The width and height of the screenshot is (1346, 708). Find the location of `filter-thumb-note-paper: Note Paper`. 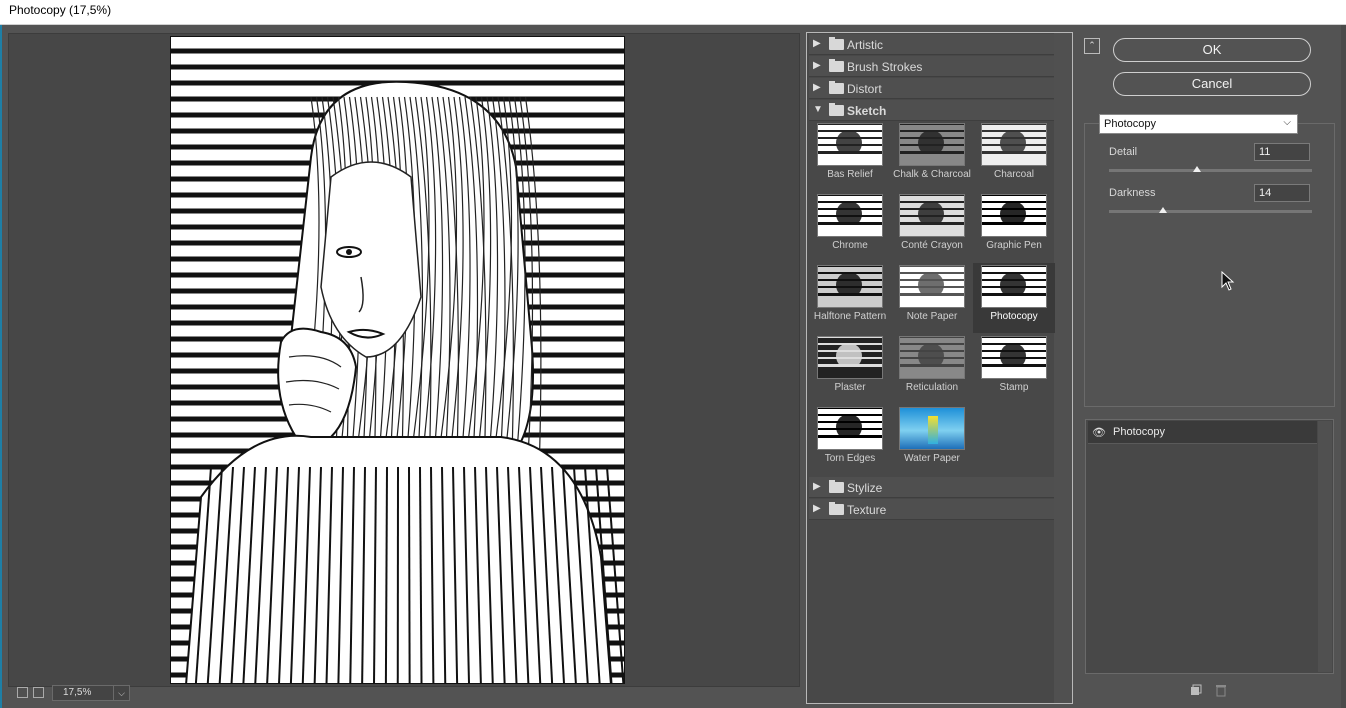

filter-thumb-note-paper: Note Paper is located at coordinates (932, 298).